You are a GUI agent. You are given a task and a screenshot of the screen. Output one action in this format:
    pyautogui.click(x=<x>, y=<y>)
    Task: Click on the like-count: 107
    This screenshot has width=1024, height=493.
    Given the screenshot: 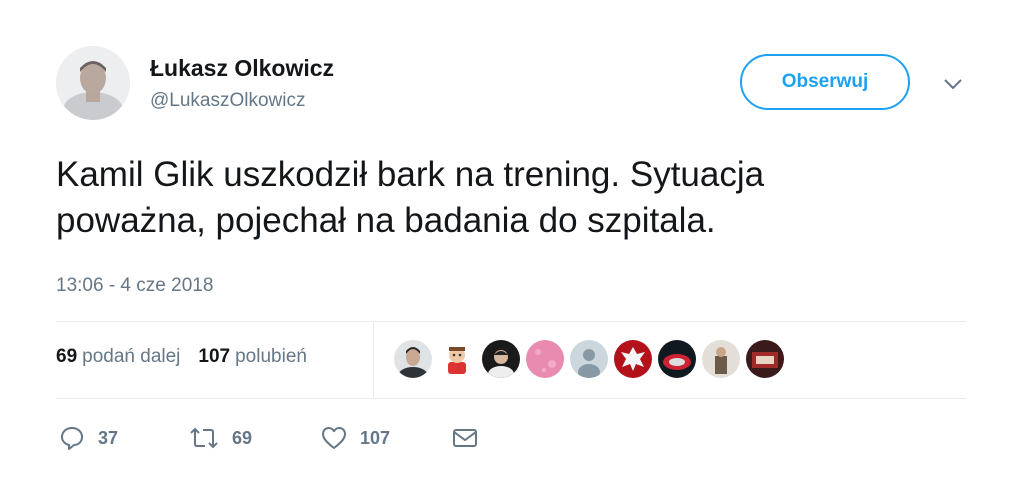 What is the action you would take?
    pyautogui.click(x=375, y=437)
    